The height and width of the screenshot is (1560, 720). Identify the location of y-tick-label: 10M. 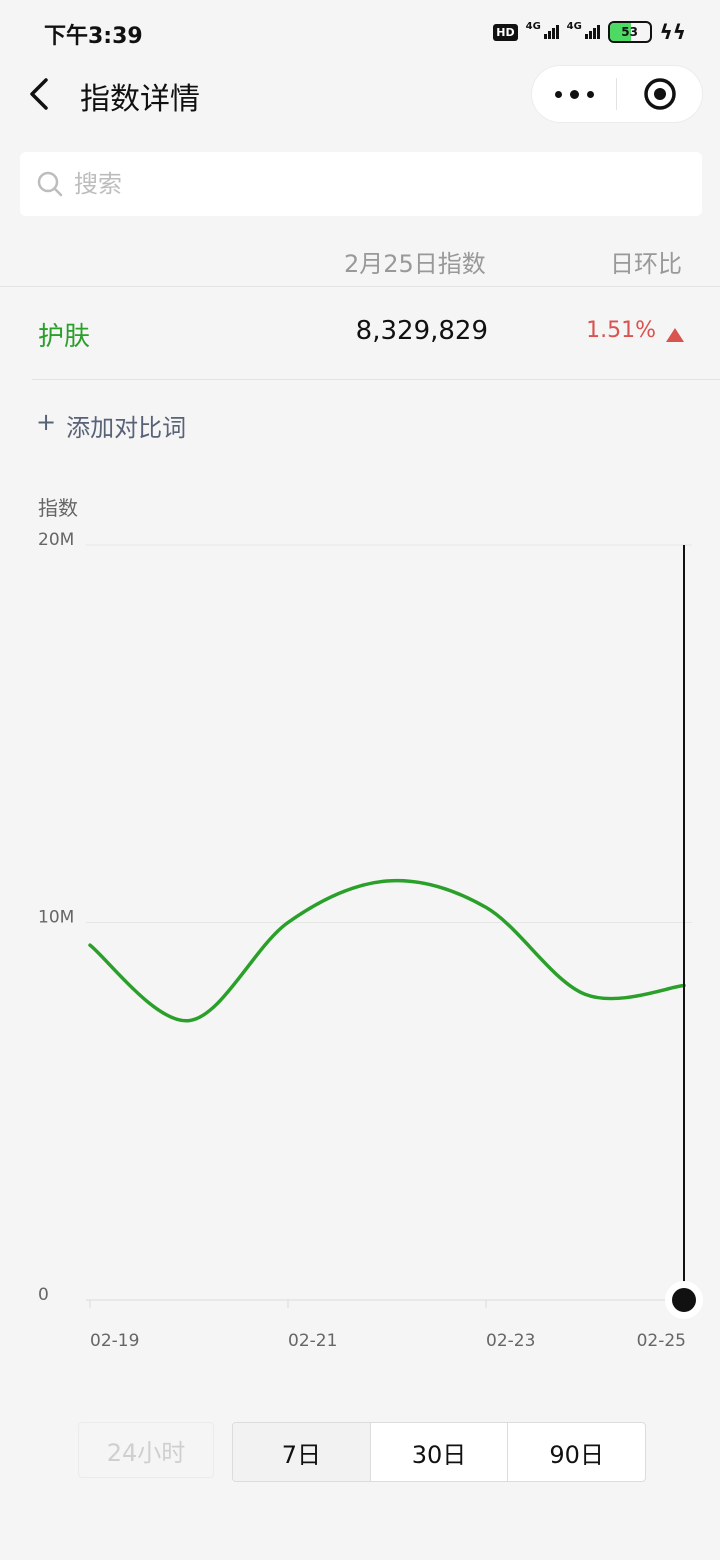
(56, 918).